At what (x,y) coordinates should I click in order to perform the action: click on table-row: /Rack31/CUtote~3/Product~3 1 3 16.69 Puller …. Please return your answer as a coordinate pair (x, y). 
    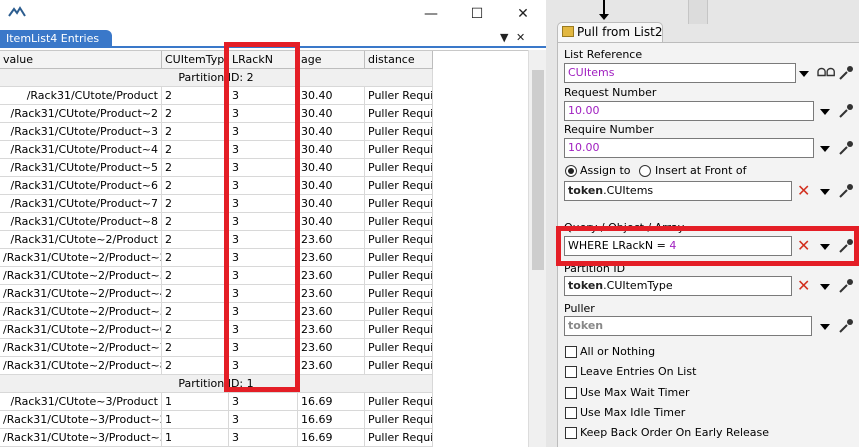
    Looking at the image, I should click on (264, 438).